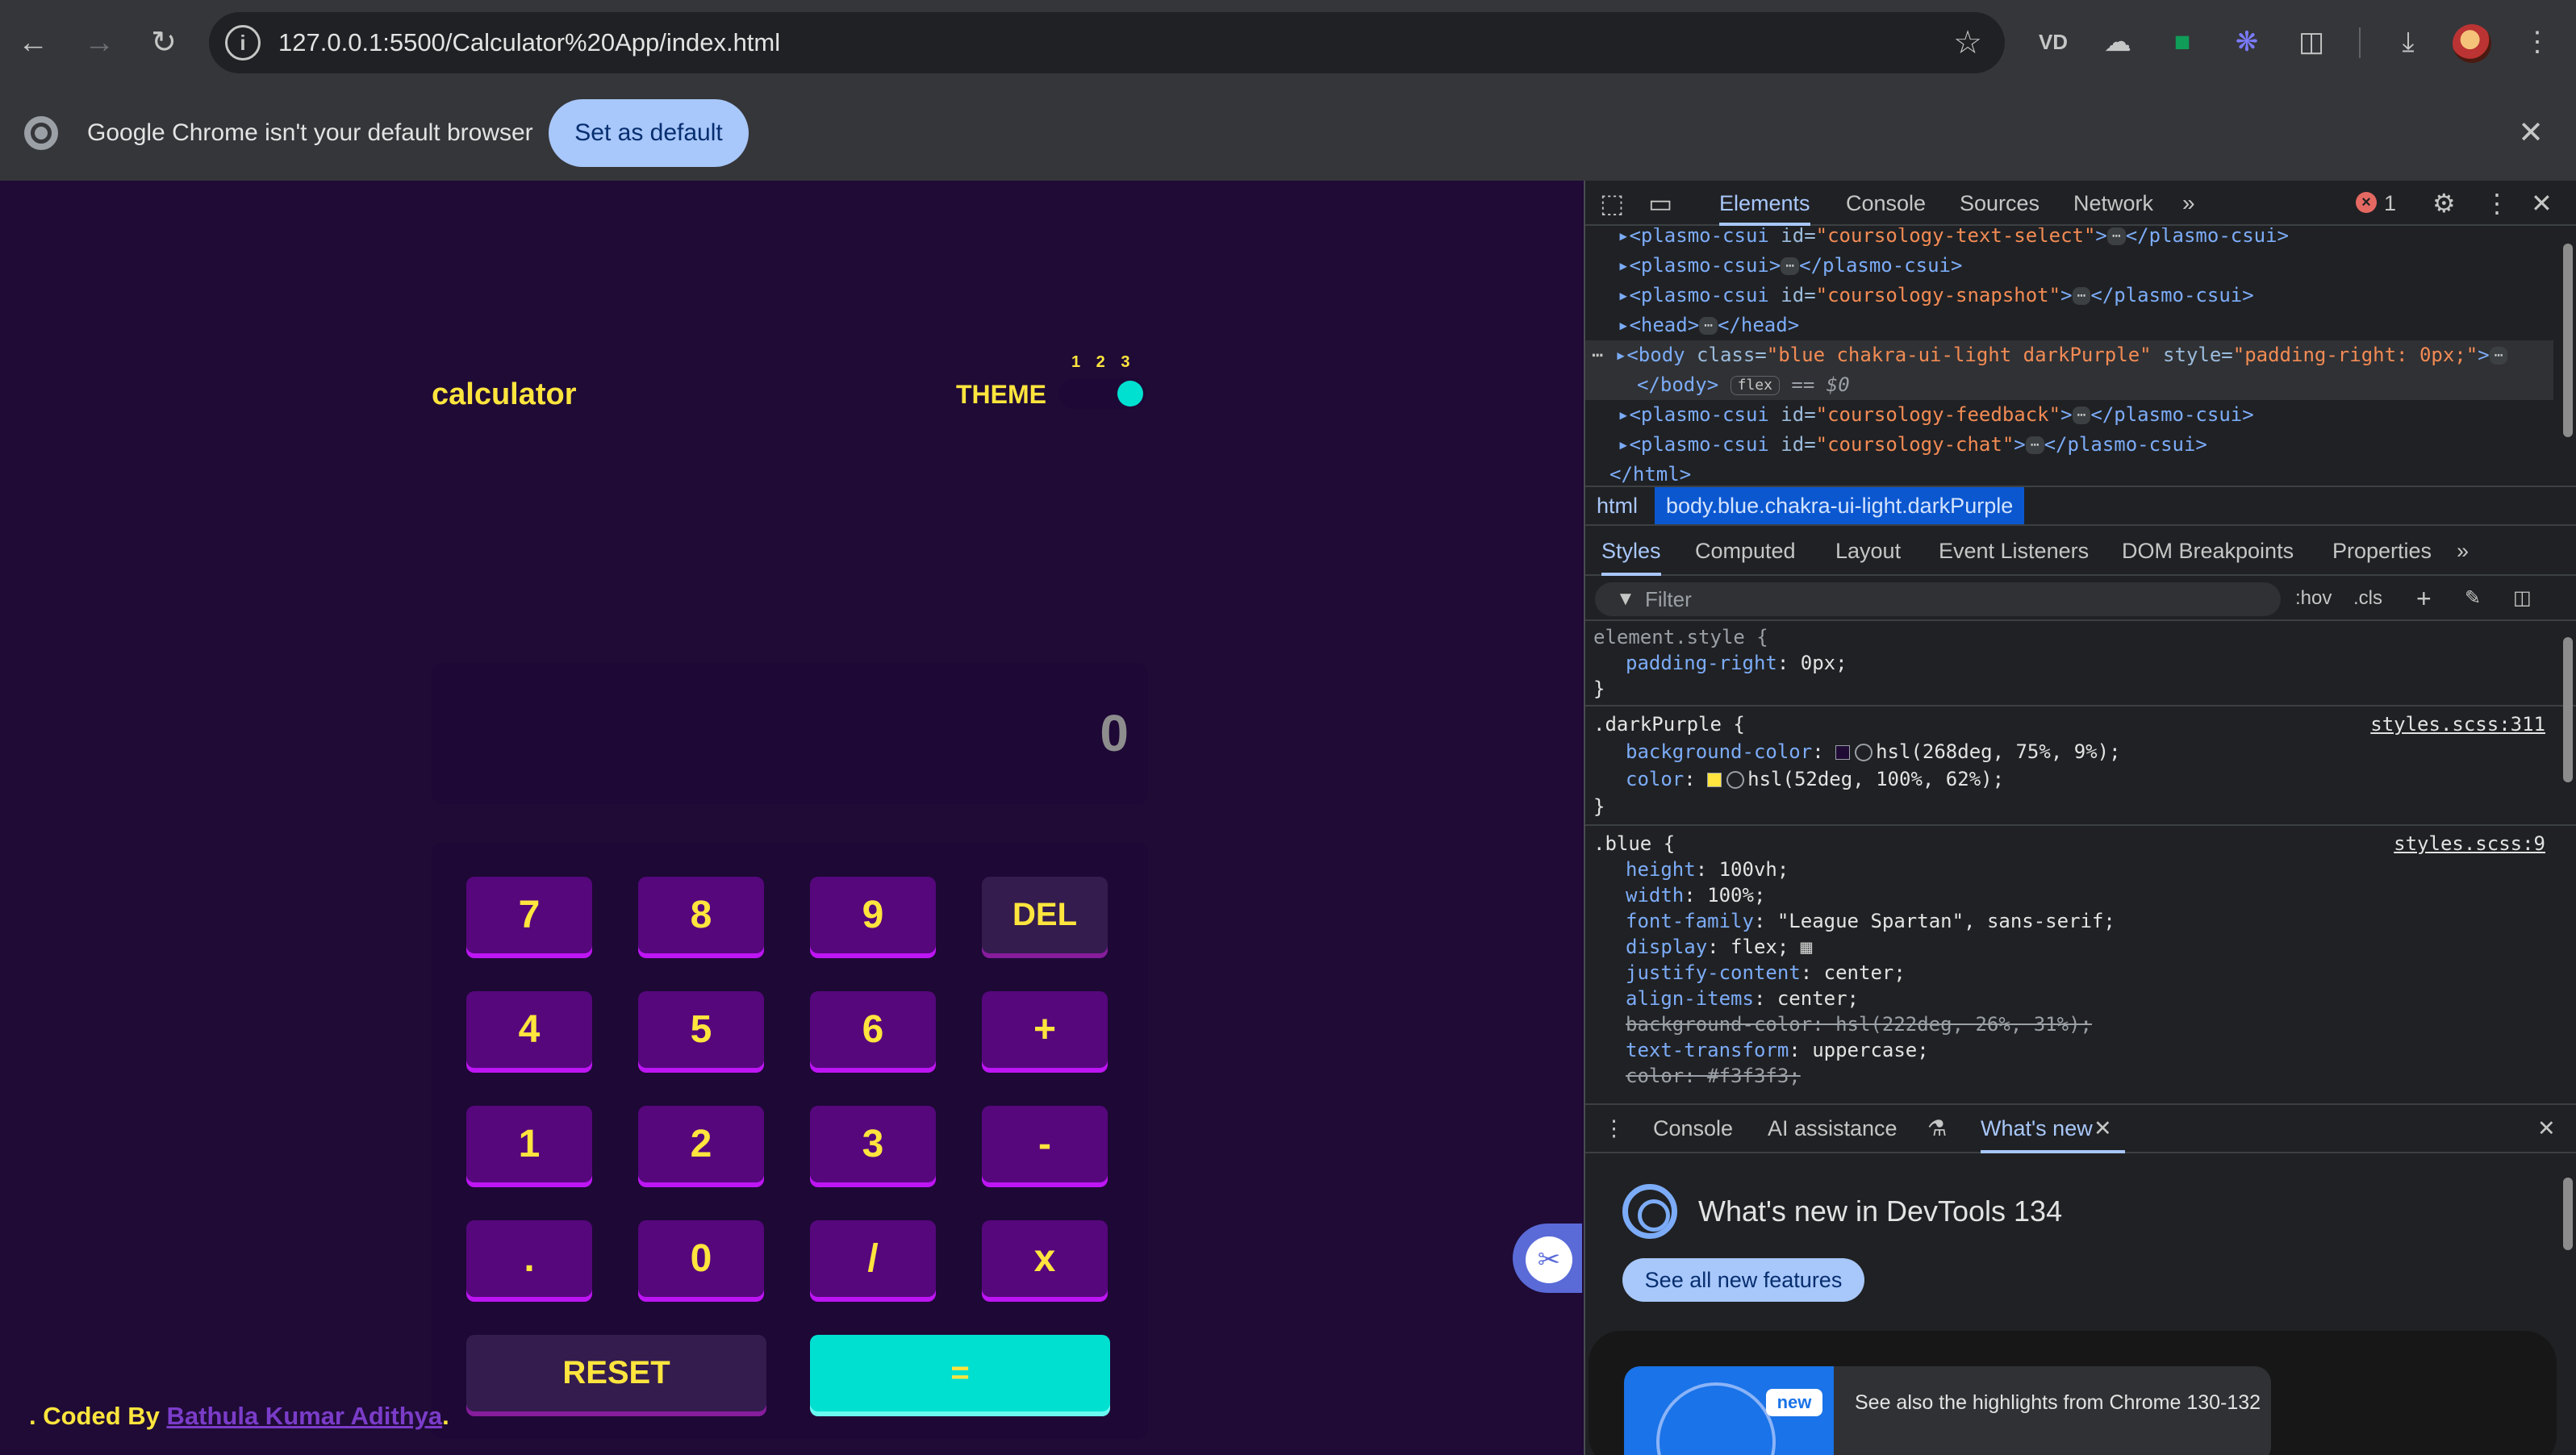 This screenshot has height=1455, width=2576. Describe the element at coordinates (1045, 1029) in the screenshot. I see `key-plus: +` at that location.